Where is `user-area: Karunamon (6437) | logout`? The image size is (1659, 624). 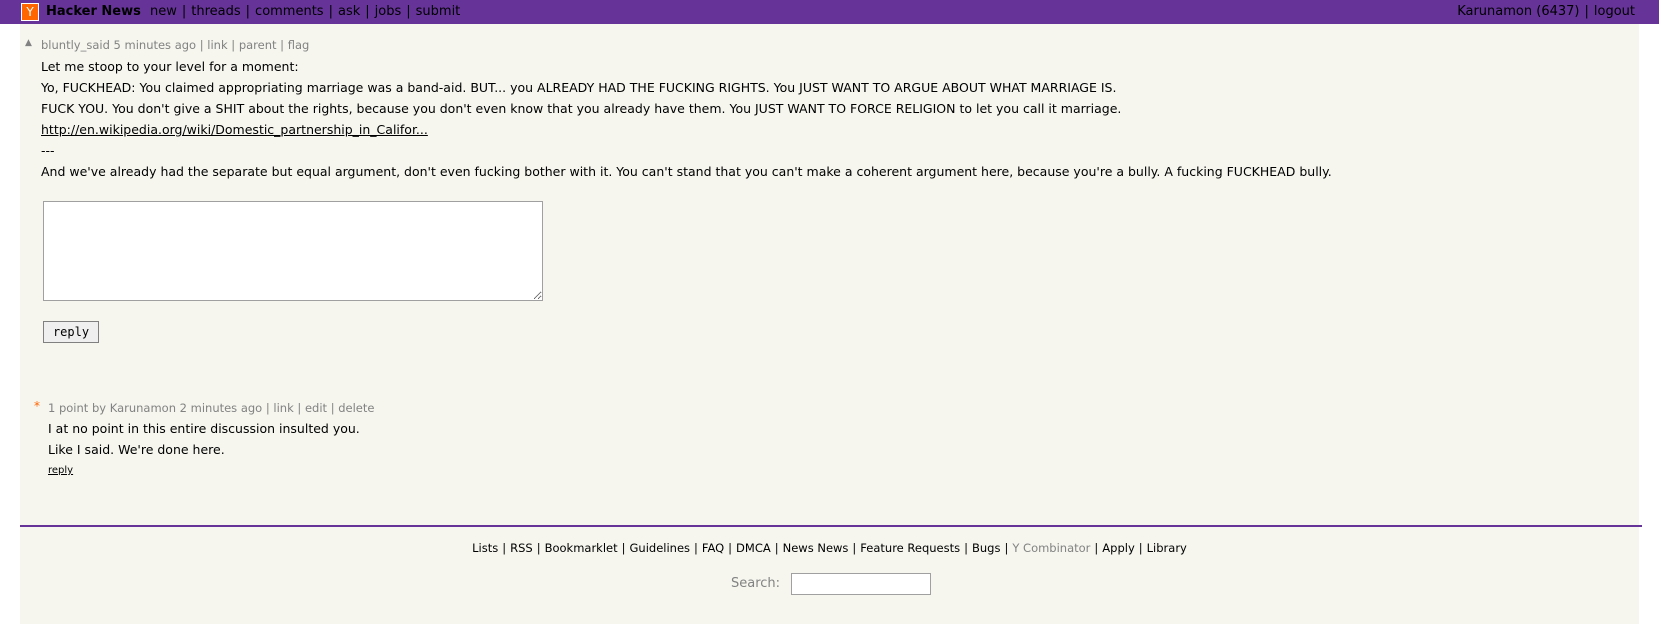 user-area: Karunamon (6437) | logout is located at coordinates (1546, 12).